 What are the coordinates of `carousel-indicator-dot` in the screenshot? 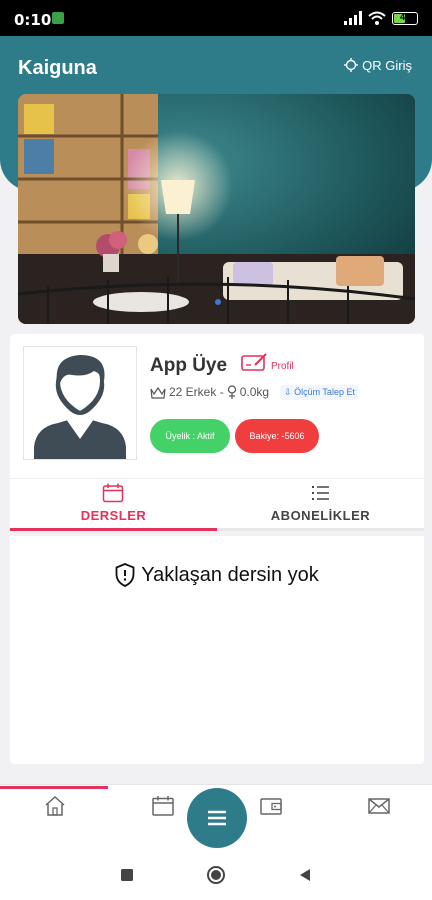 It's located at (218, 302).